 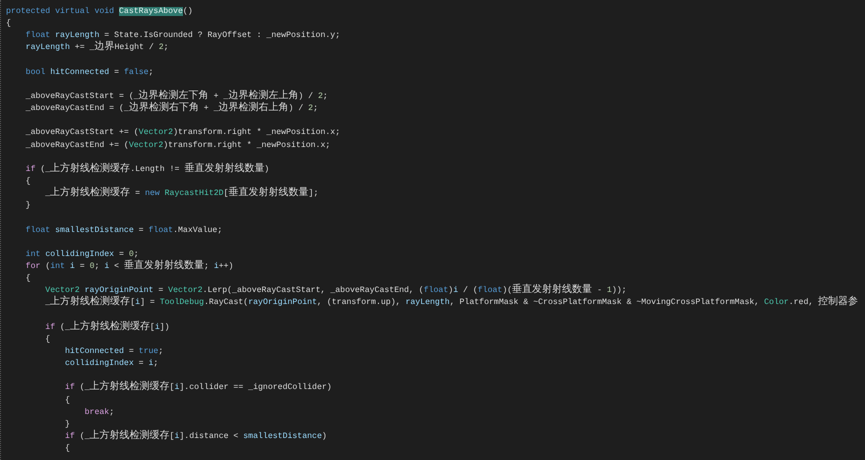 I want to click on code-line: float smallestDistance = float.MaxValue;, so click(x=124, y=230).